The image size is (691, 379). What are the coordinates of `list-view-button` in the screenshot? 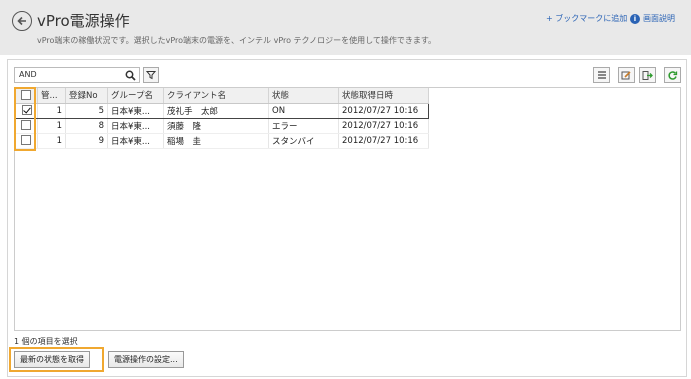 It's located at (601, 75).